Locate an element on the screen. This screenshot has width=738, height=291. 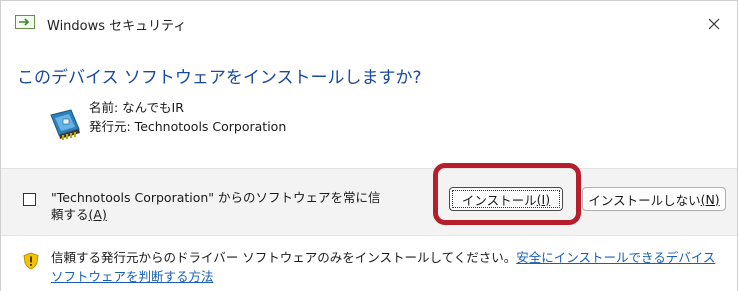
footer-notice-text: 信頼する発行元からのドライバー ソフトウェアのみをインストールしてください。 is located at coordinates (284, 257).